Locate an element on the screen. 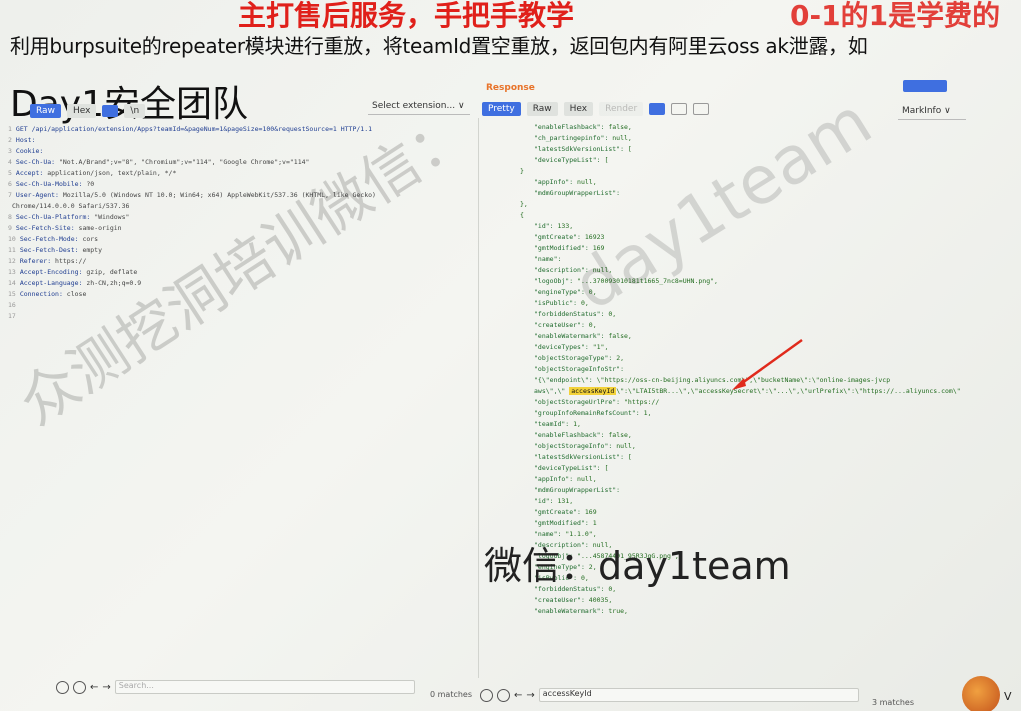 The width and height of the screenshot is (1021, 711). ln-icon is located at coordinates (110, 111).